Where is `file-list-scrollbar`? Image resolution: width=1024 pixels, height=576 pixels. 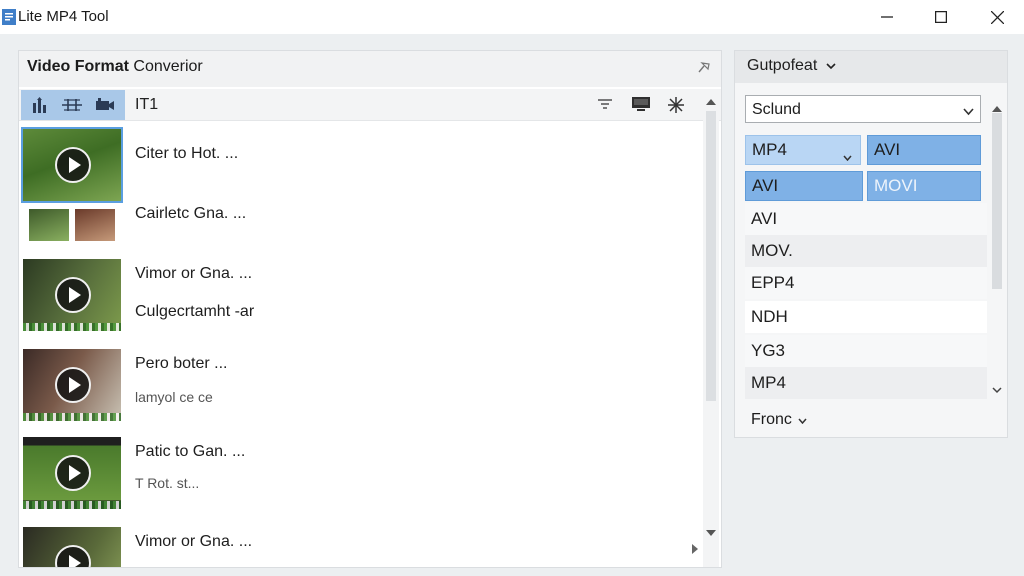
file-list-scrollbar is located at coordinates (705, 329).